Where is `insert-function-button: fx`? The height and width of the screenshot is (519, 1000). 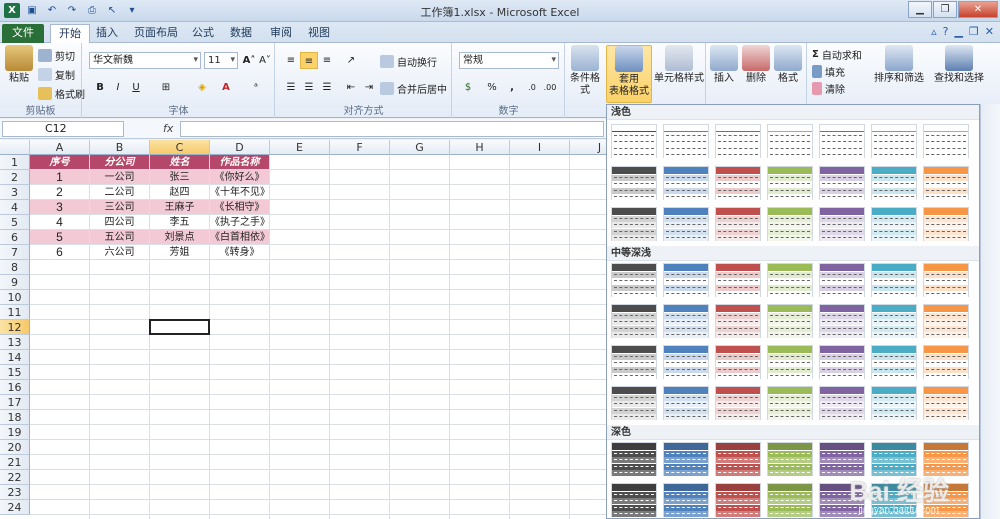 insert-function-button: fx is located at coordinates (168, 128).